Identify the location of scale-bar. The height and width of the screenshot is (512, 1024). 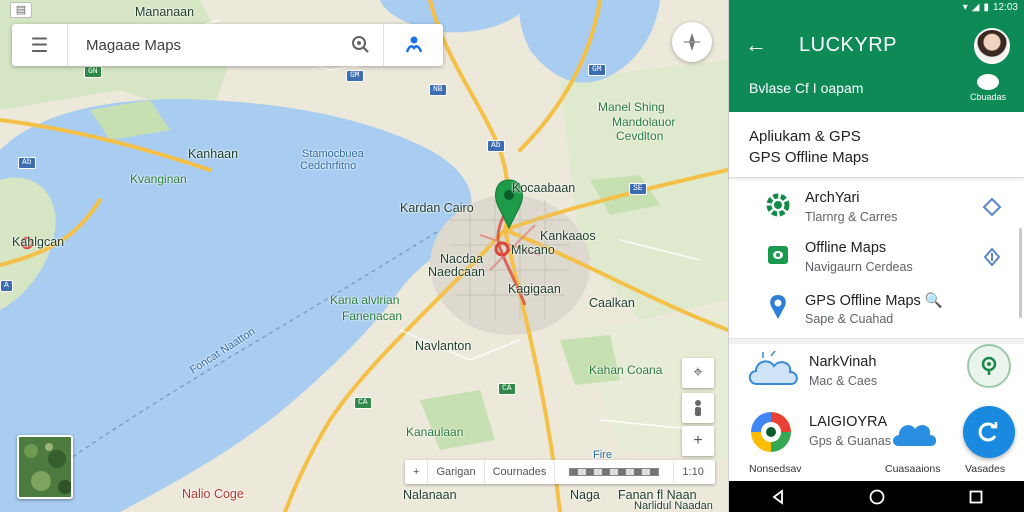
(615, 472).